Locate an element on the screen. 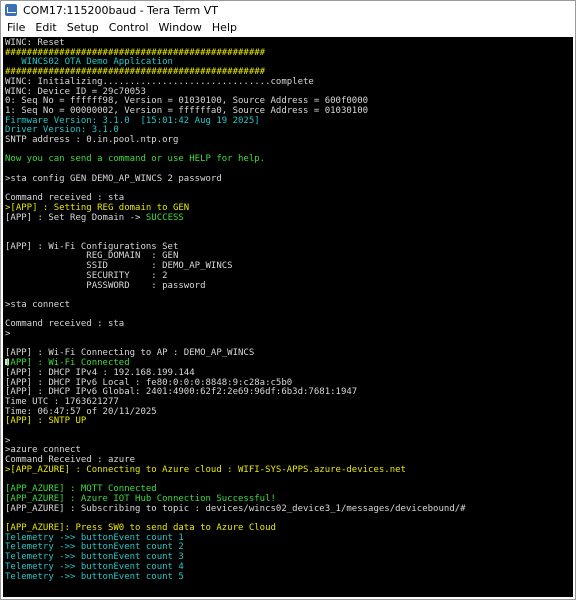 Image resolution: width=576 pixels, height=600 pixels. terminal-text: Command Received : azure is located at coordinates (70, 460).